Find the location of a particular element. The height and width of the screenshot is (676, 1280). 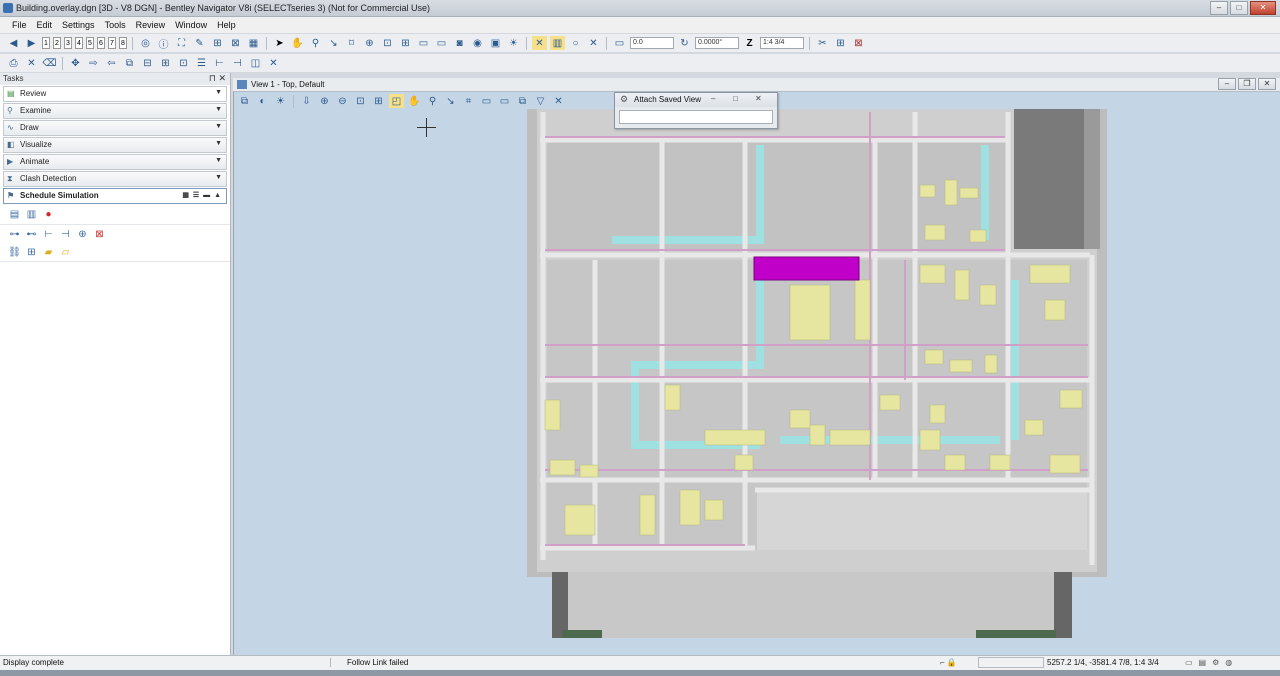

status-message: Display complete is located at coordinates (33, 662).